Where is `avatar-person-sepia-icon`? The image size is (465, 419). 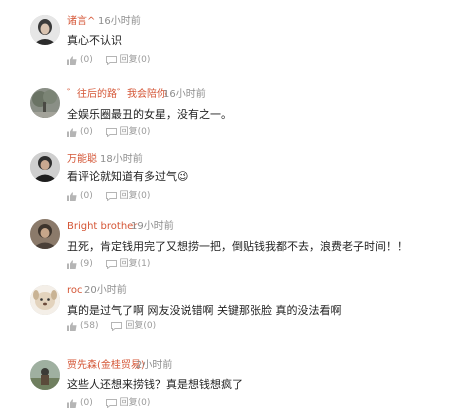 avatar-person-sepia-icon is located at coordinates (45, 234).